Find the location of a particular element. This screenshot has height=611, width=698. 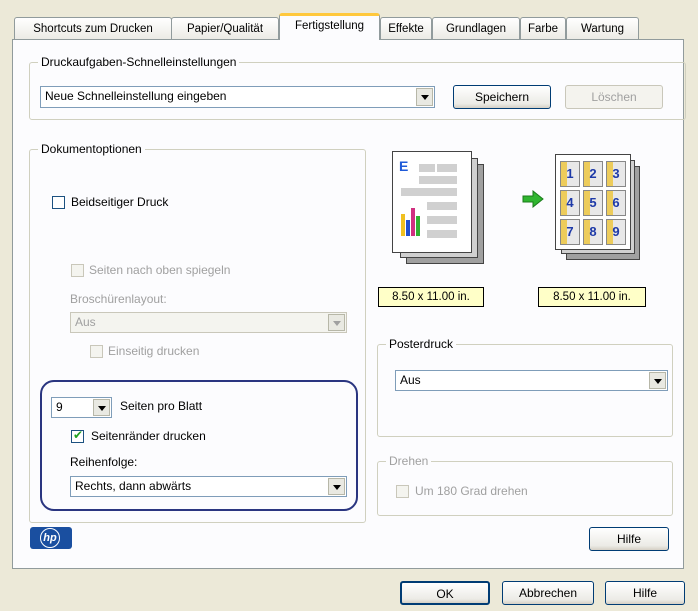

help-panel-button: Hilfe is located at coordinates (629, 539).